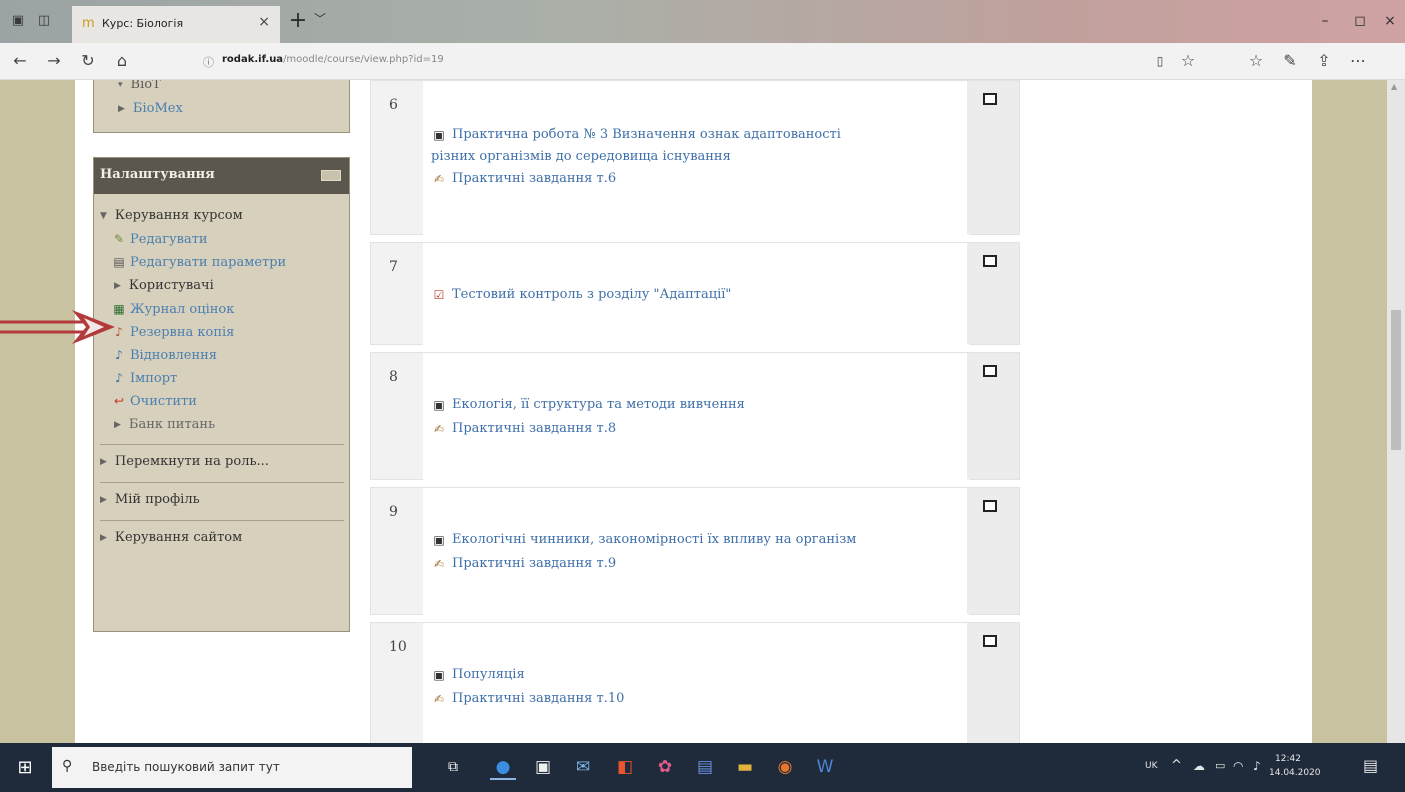 Image resolution: width=1405 pixels, height=792 pixels. What do you see at coordinates (264, 22) in the screenshot?
I see `tab-close-button: ×` at bounding box center [264, 22].